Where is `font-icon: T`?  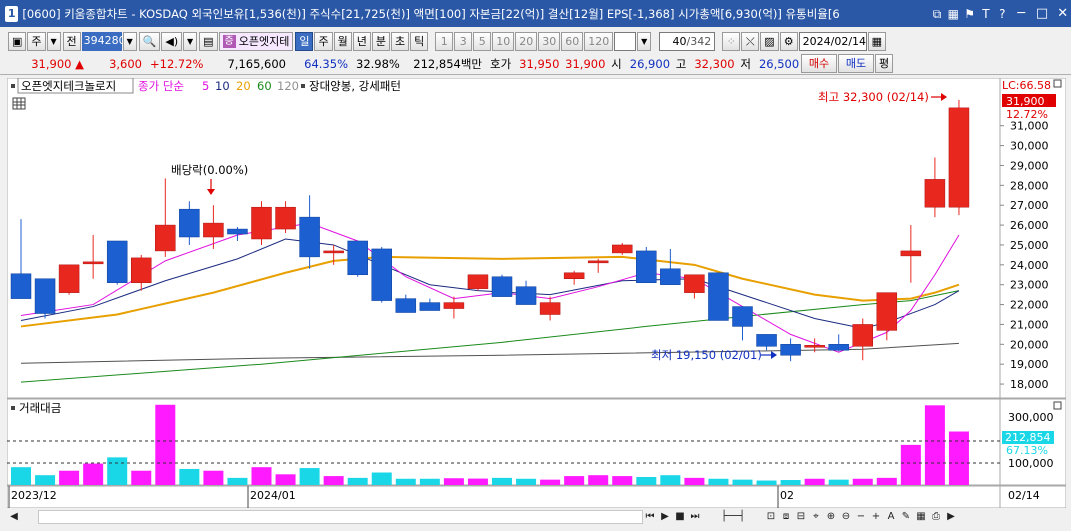
font-icon: T is located at coordinates (985, 14).